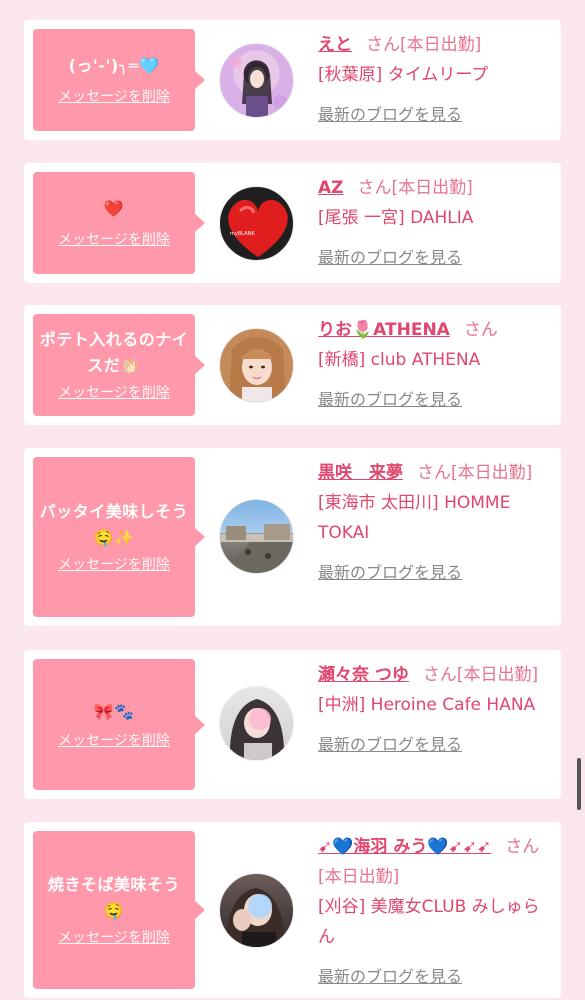 The image size is (585, 1000). I want to click on message-bubble: パッタイ美味しそう🤤✨ メッセージを削除, so click(119, 537).